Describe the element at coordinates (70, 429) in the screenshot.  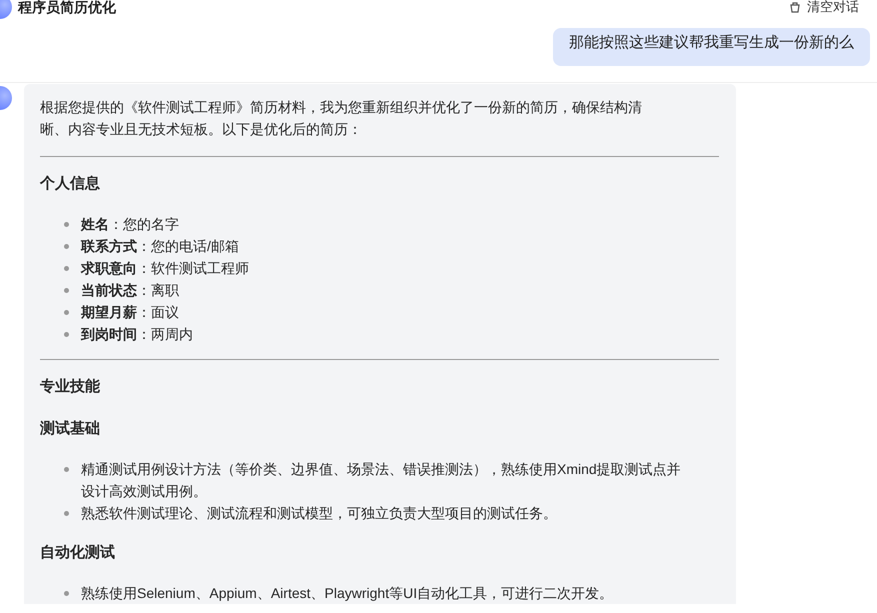
I see `section-heading: 测试基础` at that location.